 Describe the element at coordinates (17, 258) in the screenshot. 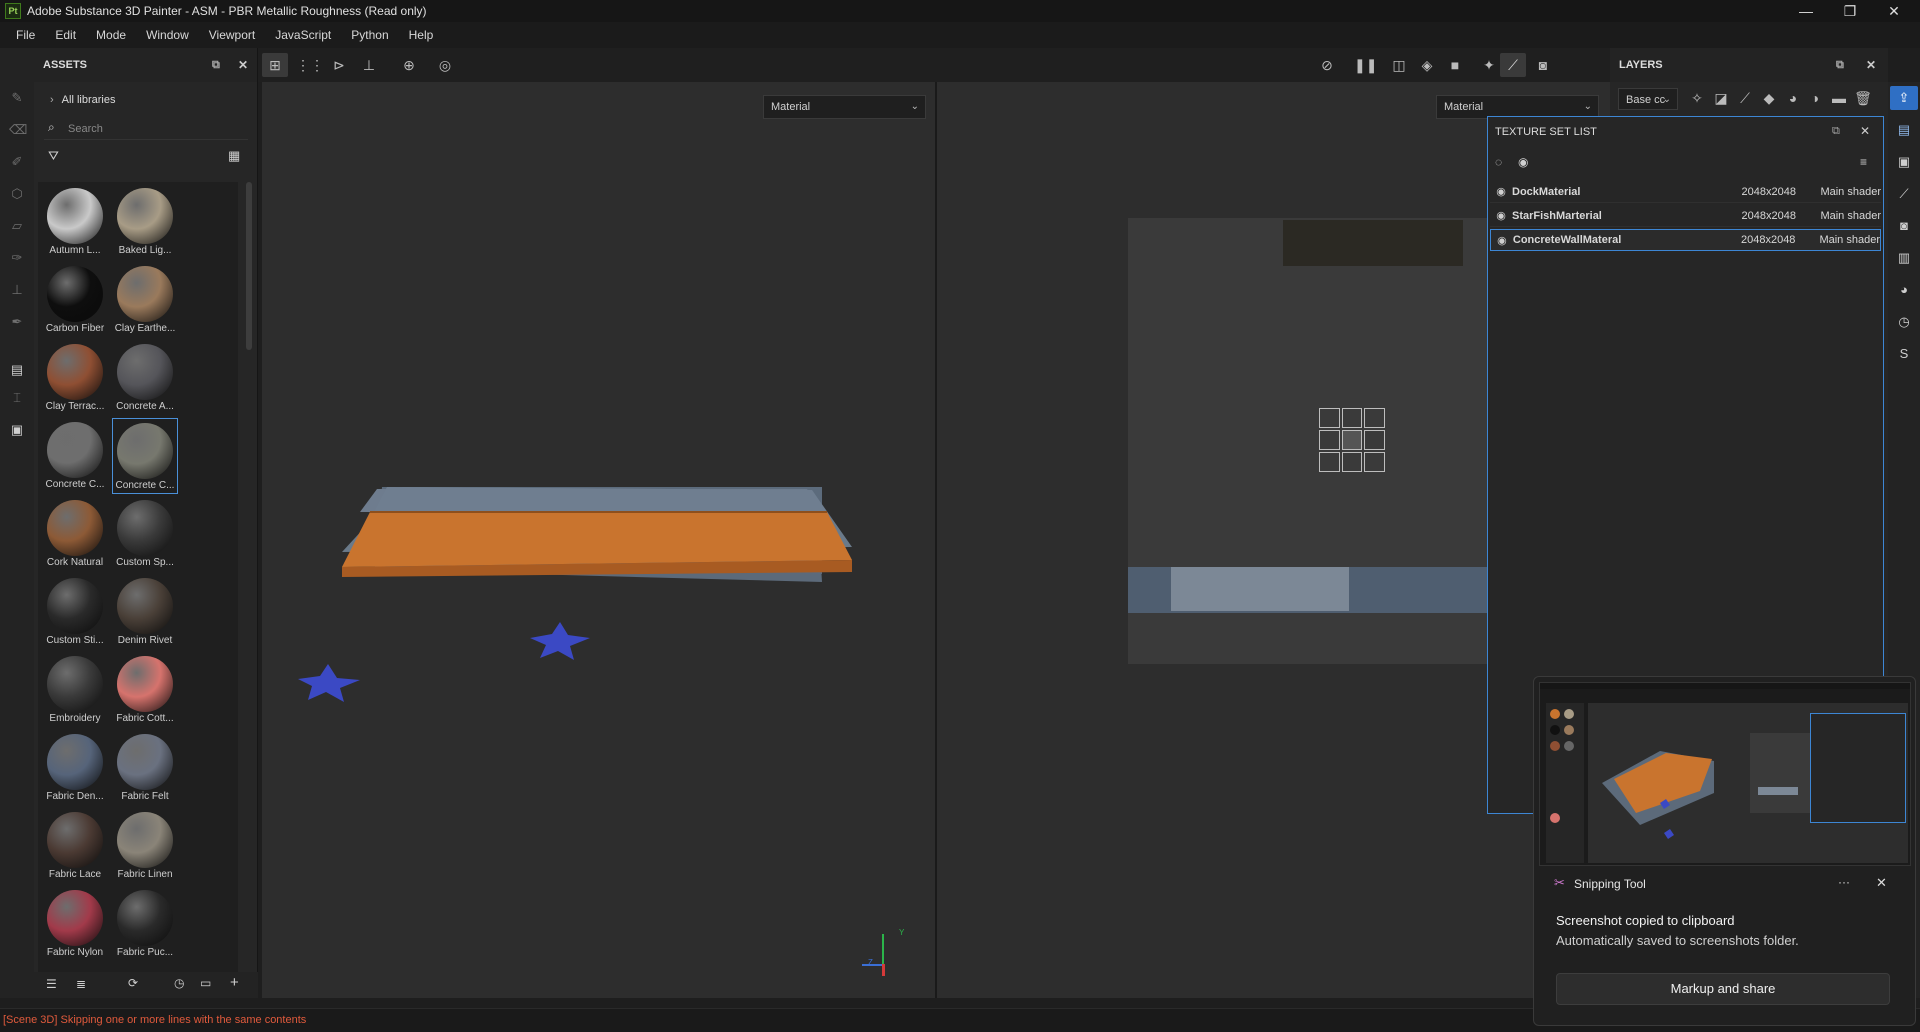

I see `smudge-icon: ✑` at that location.